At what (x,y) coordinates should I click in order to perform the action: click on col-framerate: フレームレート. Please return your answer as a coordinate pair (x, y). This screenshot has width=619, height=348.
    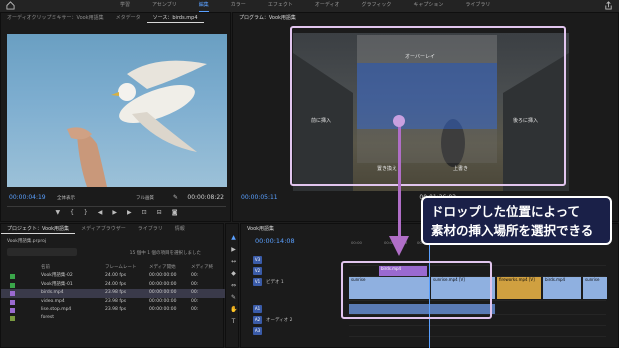
    Looking at the image, I should click on (120, 268).